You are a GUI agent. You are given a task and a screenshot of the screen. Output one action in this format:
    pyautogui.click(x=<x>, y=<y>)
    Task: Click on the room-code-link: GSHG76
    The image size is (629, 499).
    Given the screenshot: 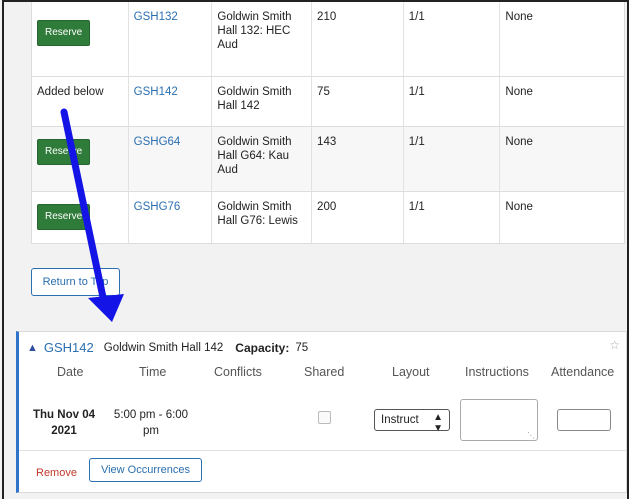 What is the action you would take?
    pyautogui.click(x=171, y=217)
    